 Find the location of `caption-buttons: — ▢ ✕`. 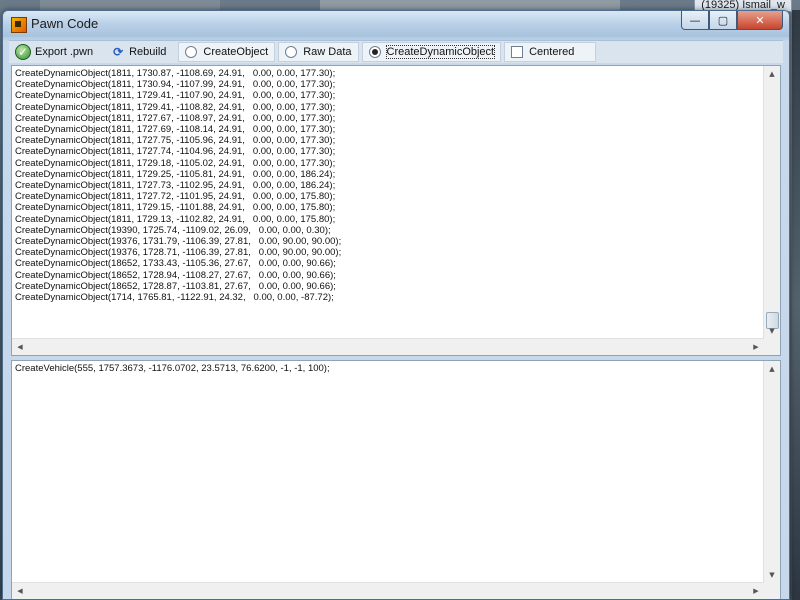

caption-buttons: — ▢ ✕ is located at coordinates (732, 20).